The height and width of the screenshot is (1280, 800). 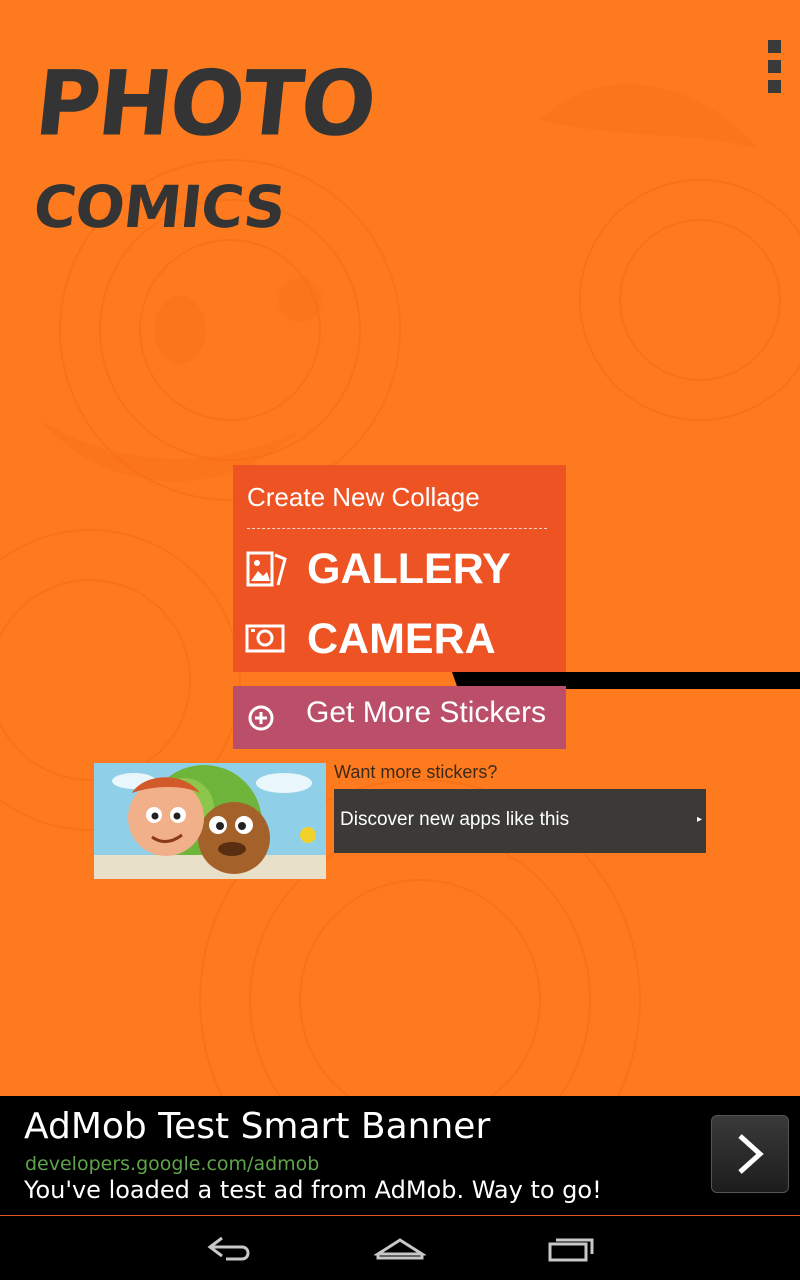 I want to click on ad-url: developers.google.com/admob, so click(x=172, y=1164).